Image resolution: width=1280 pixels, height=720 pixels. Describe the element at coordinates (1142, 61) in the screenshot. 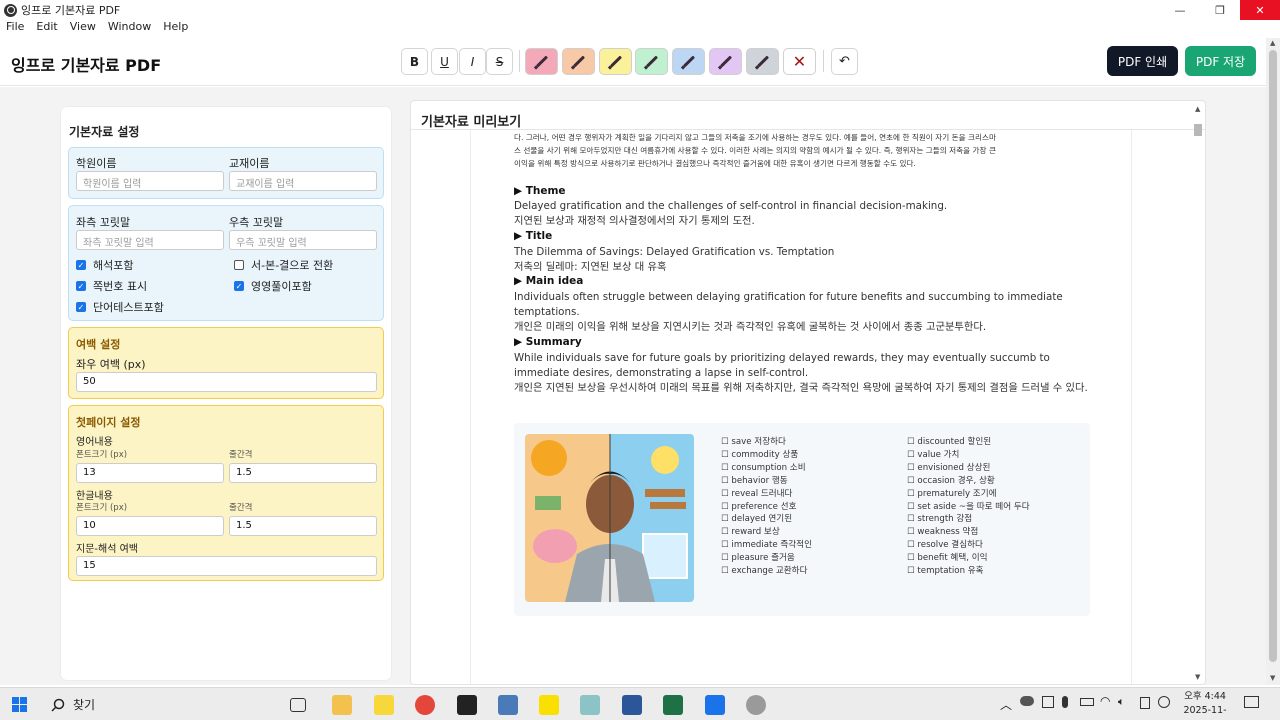

I see `pdf-print-button: PDF 인쇄` at that location.